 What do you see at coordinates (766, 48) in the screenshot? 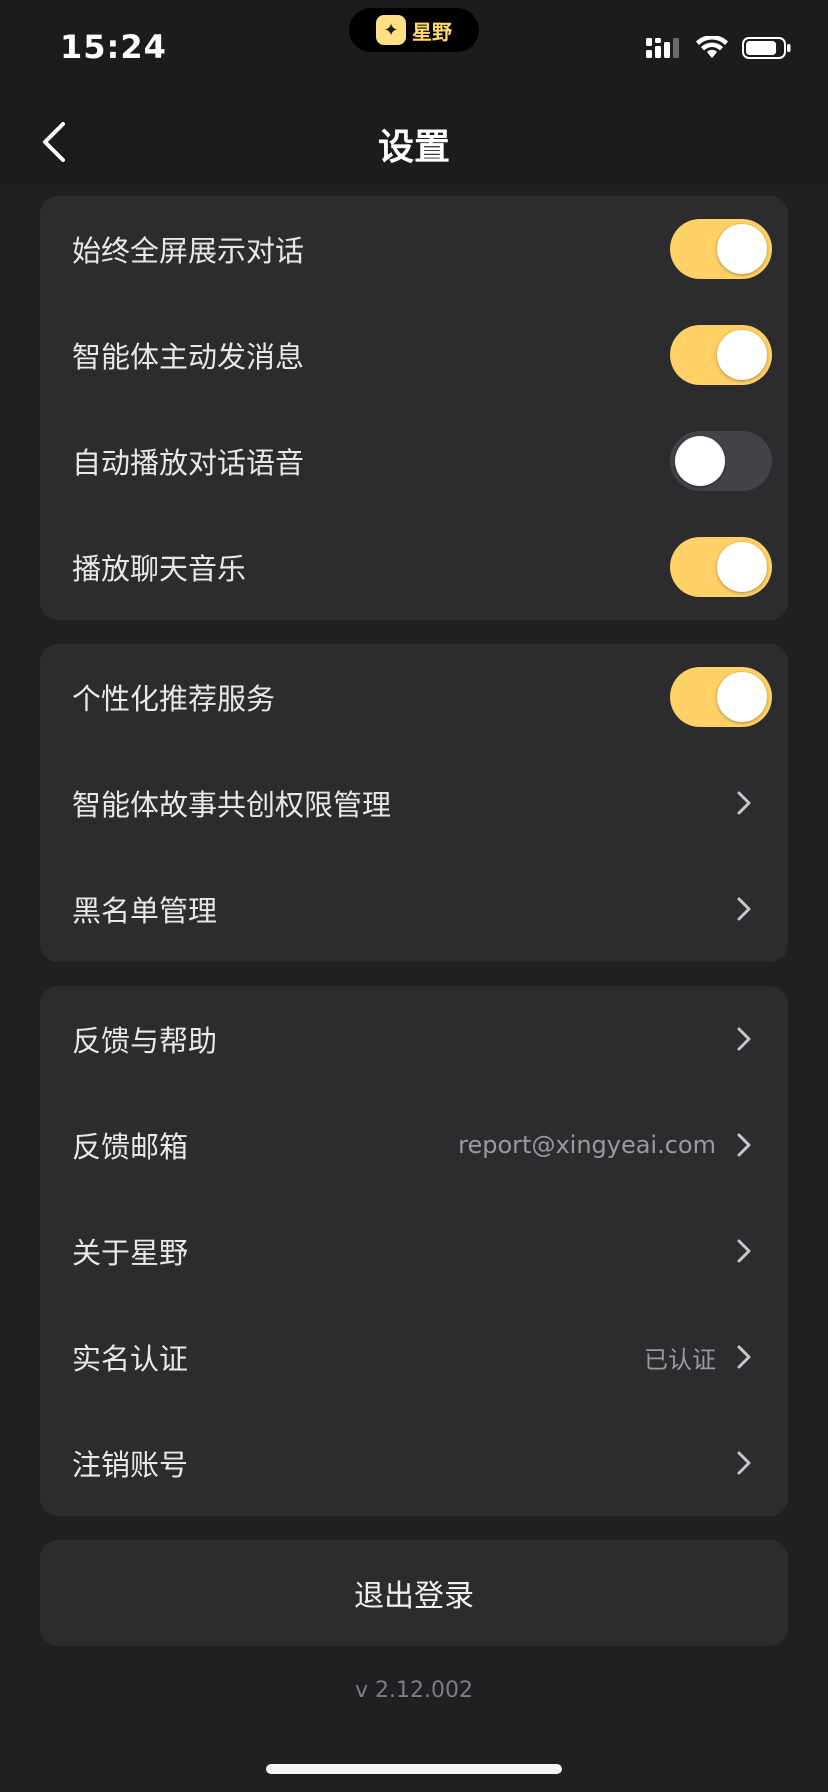
I see `battery-icon` at bounding box center [766, 48].